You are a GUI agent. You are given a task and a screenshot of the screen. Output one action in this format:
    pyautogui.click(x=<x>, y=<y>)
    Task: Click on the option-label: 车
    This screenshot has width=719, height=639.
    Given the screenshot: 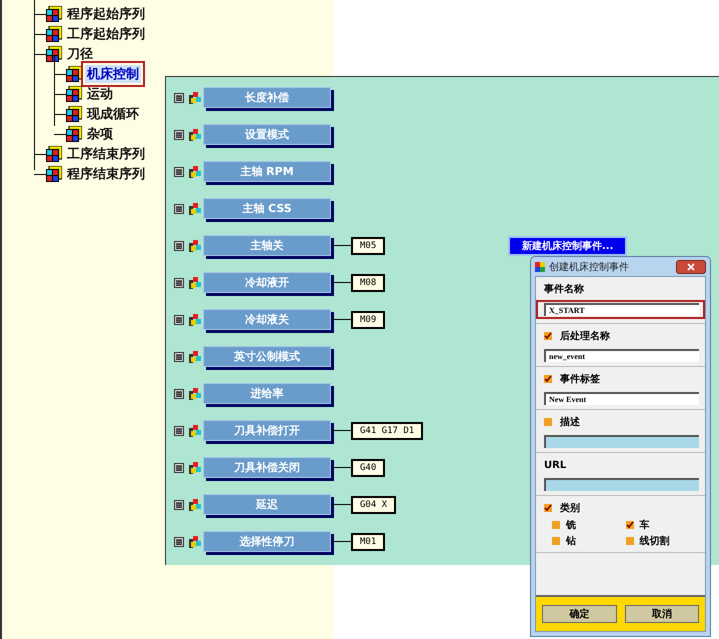 What is the action you would take?
    pyautogui.click(x=645, y=525)
    